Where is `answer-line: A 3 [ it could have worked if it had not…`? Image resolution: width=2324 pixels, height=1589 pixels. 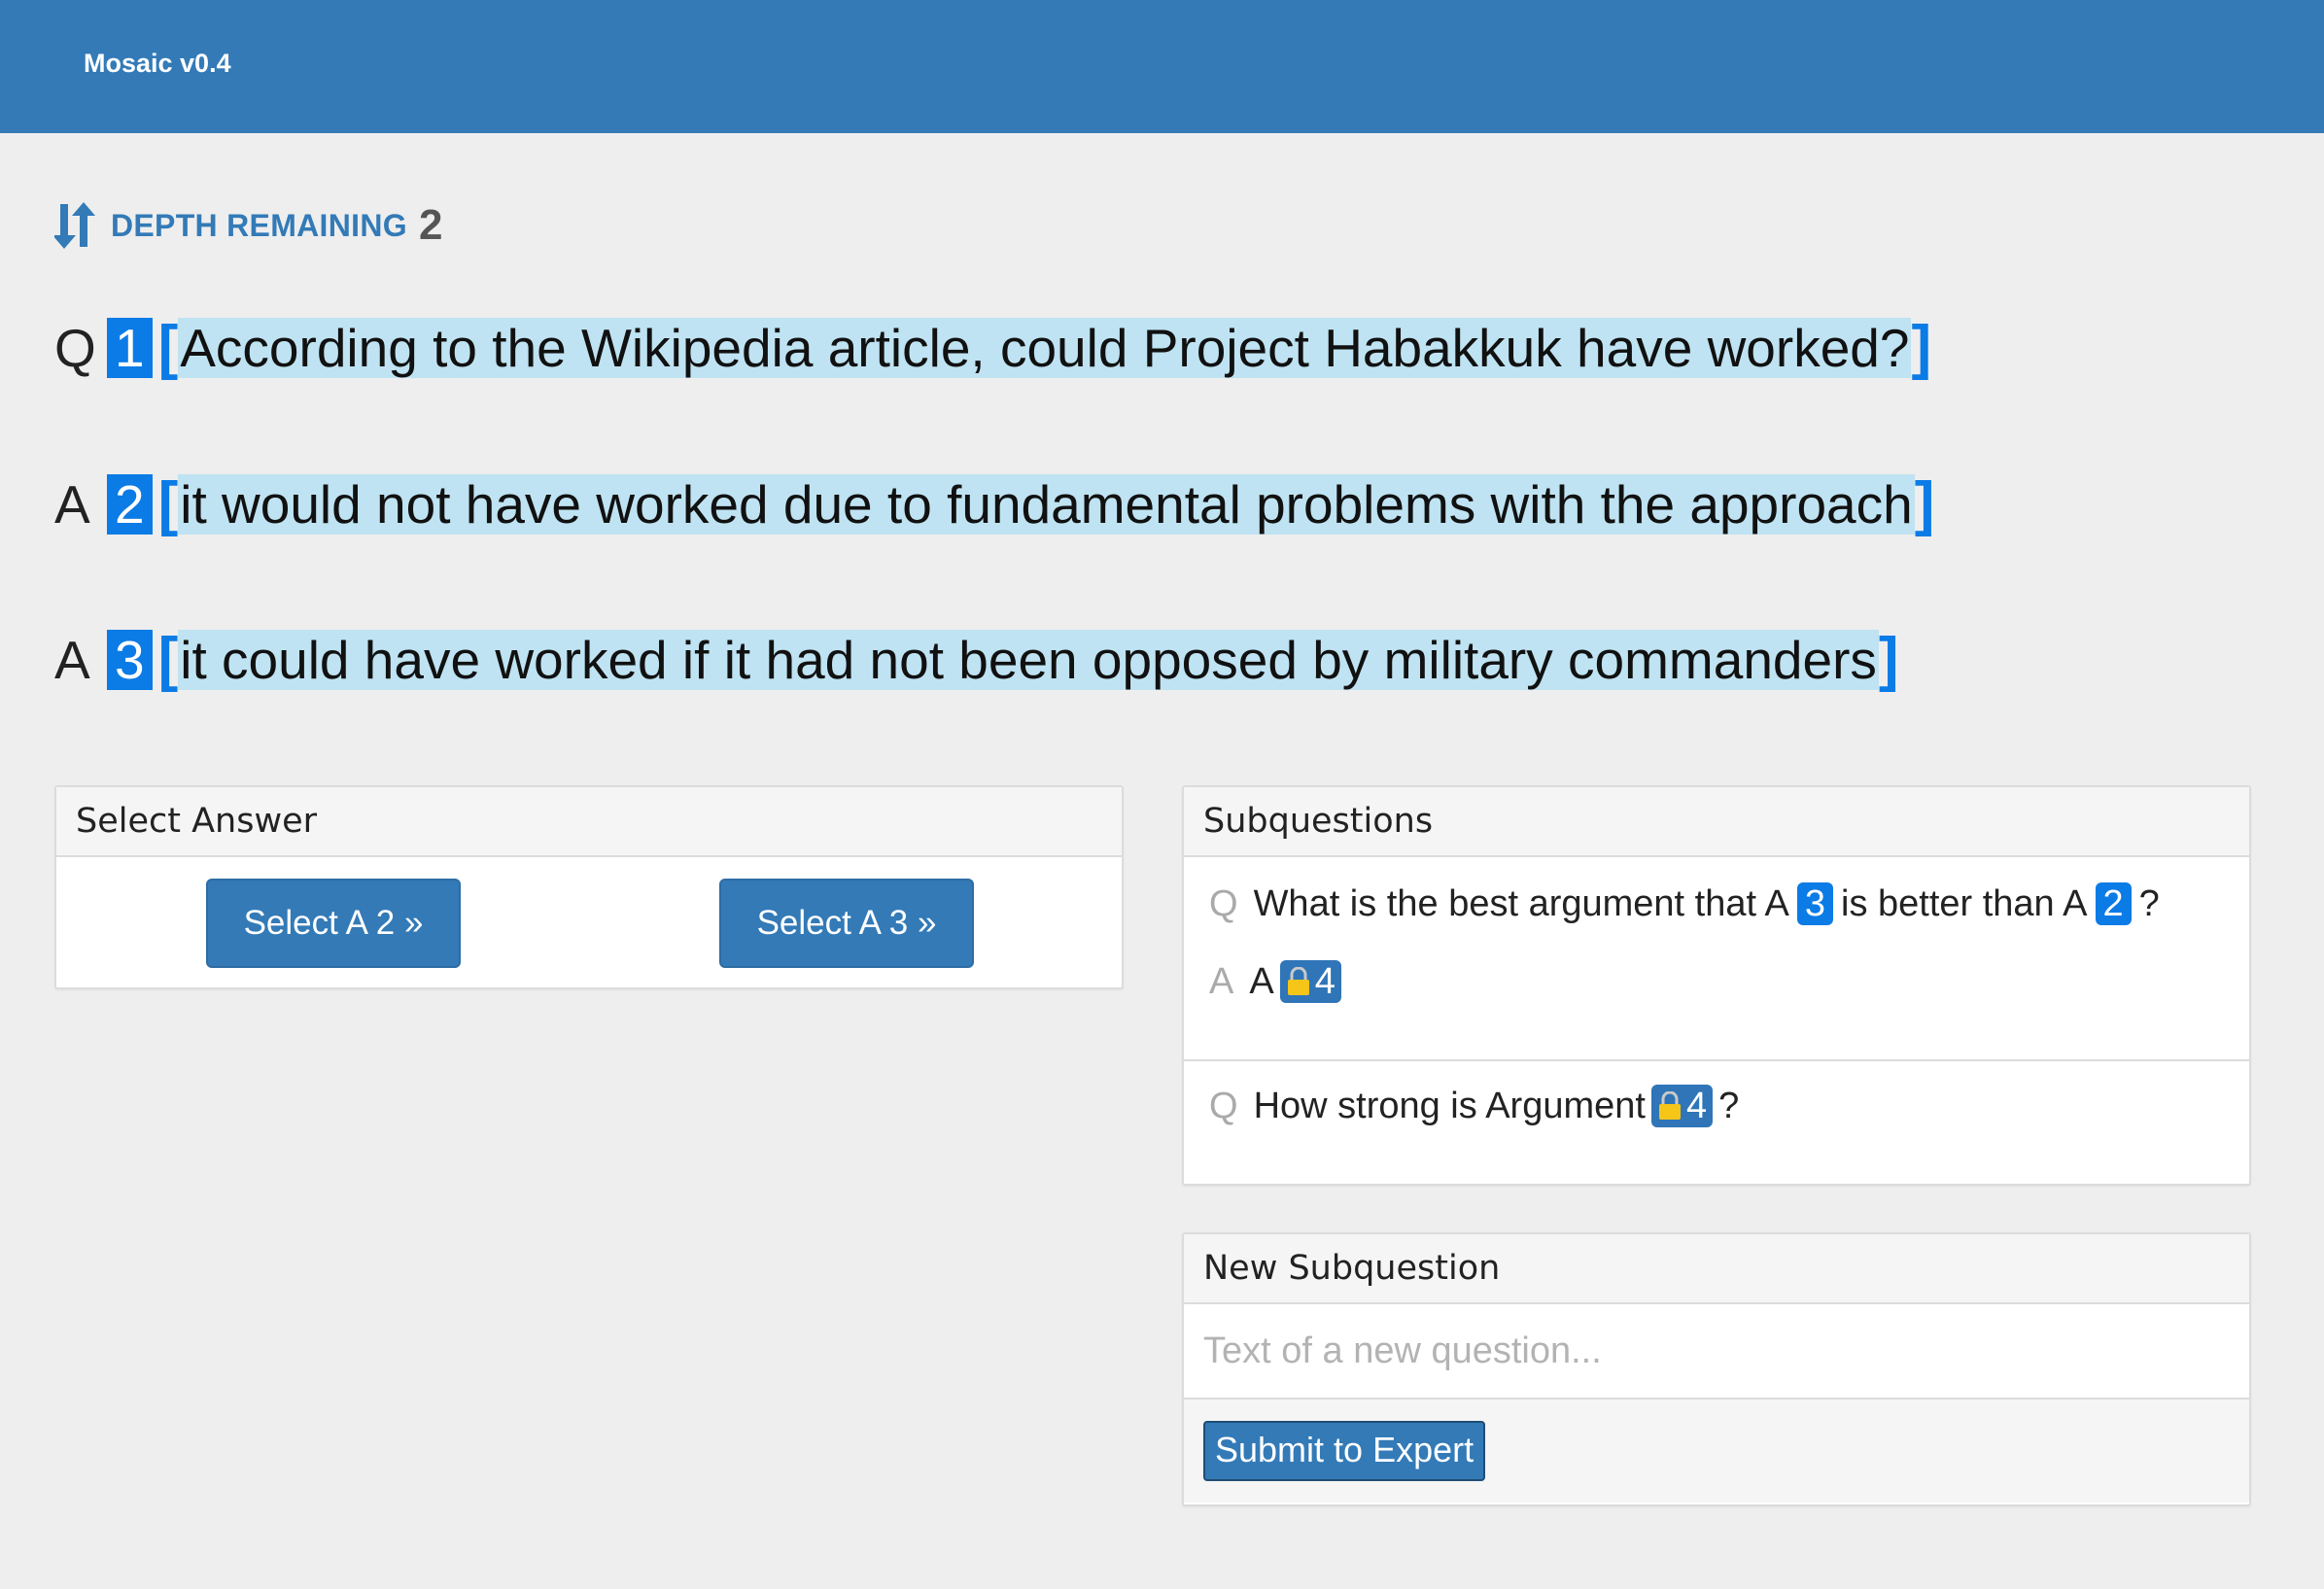
answer-line: A 3 [ it could have worked if it had not… is located at coordinates (976, 660).